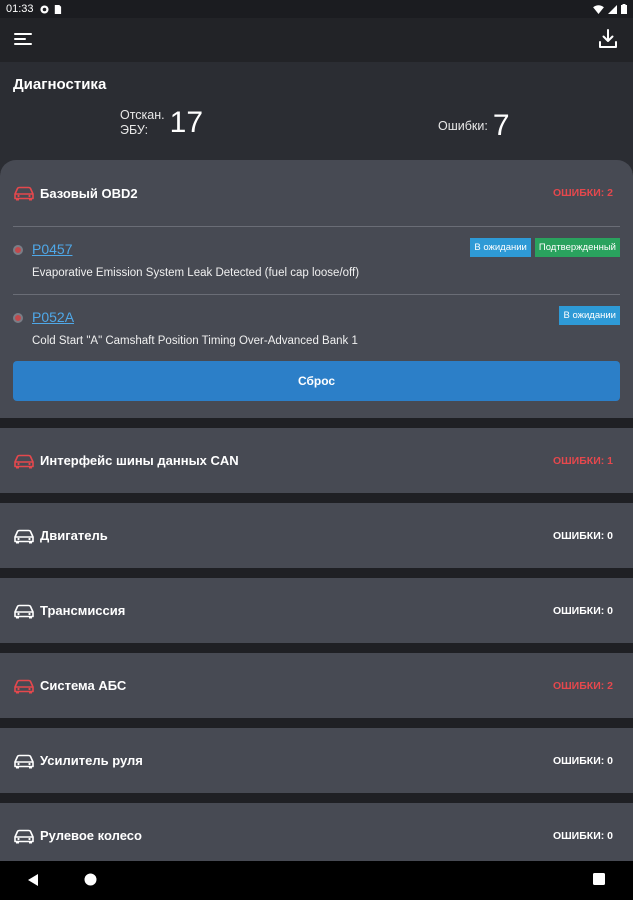 The image size is (633, 900). What do you see at coordinates (316, 9) in the screenshot?
I see `status-bar: 01:33` at bounding box center [316, 9].